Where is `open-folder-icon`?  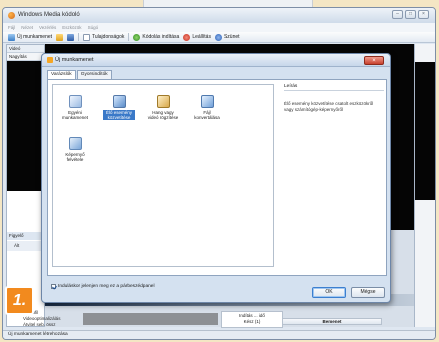 open-folder-icon is located at coordinates (60, 37).